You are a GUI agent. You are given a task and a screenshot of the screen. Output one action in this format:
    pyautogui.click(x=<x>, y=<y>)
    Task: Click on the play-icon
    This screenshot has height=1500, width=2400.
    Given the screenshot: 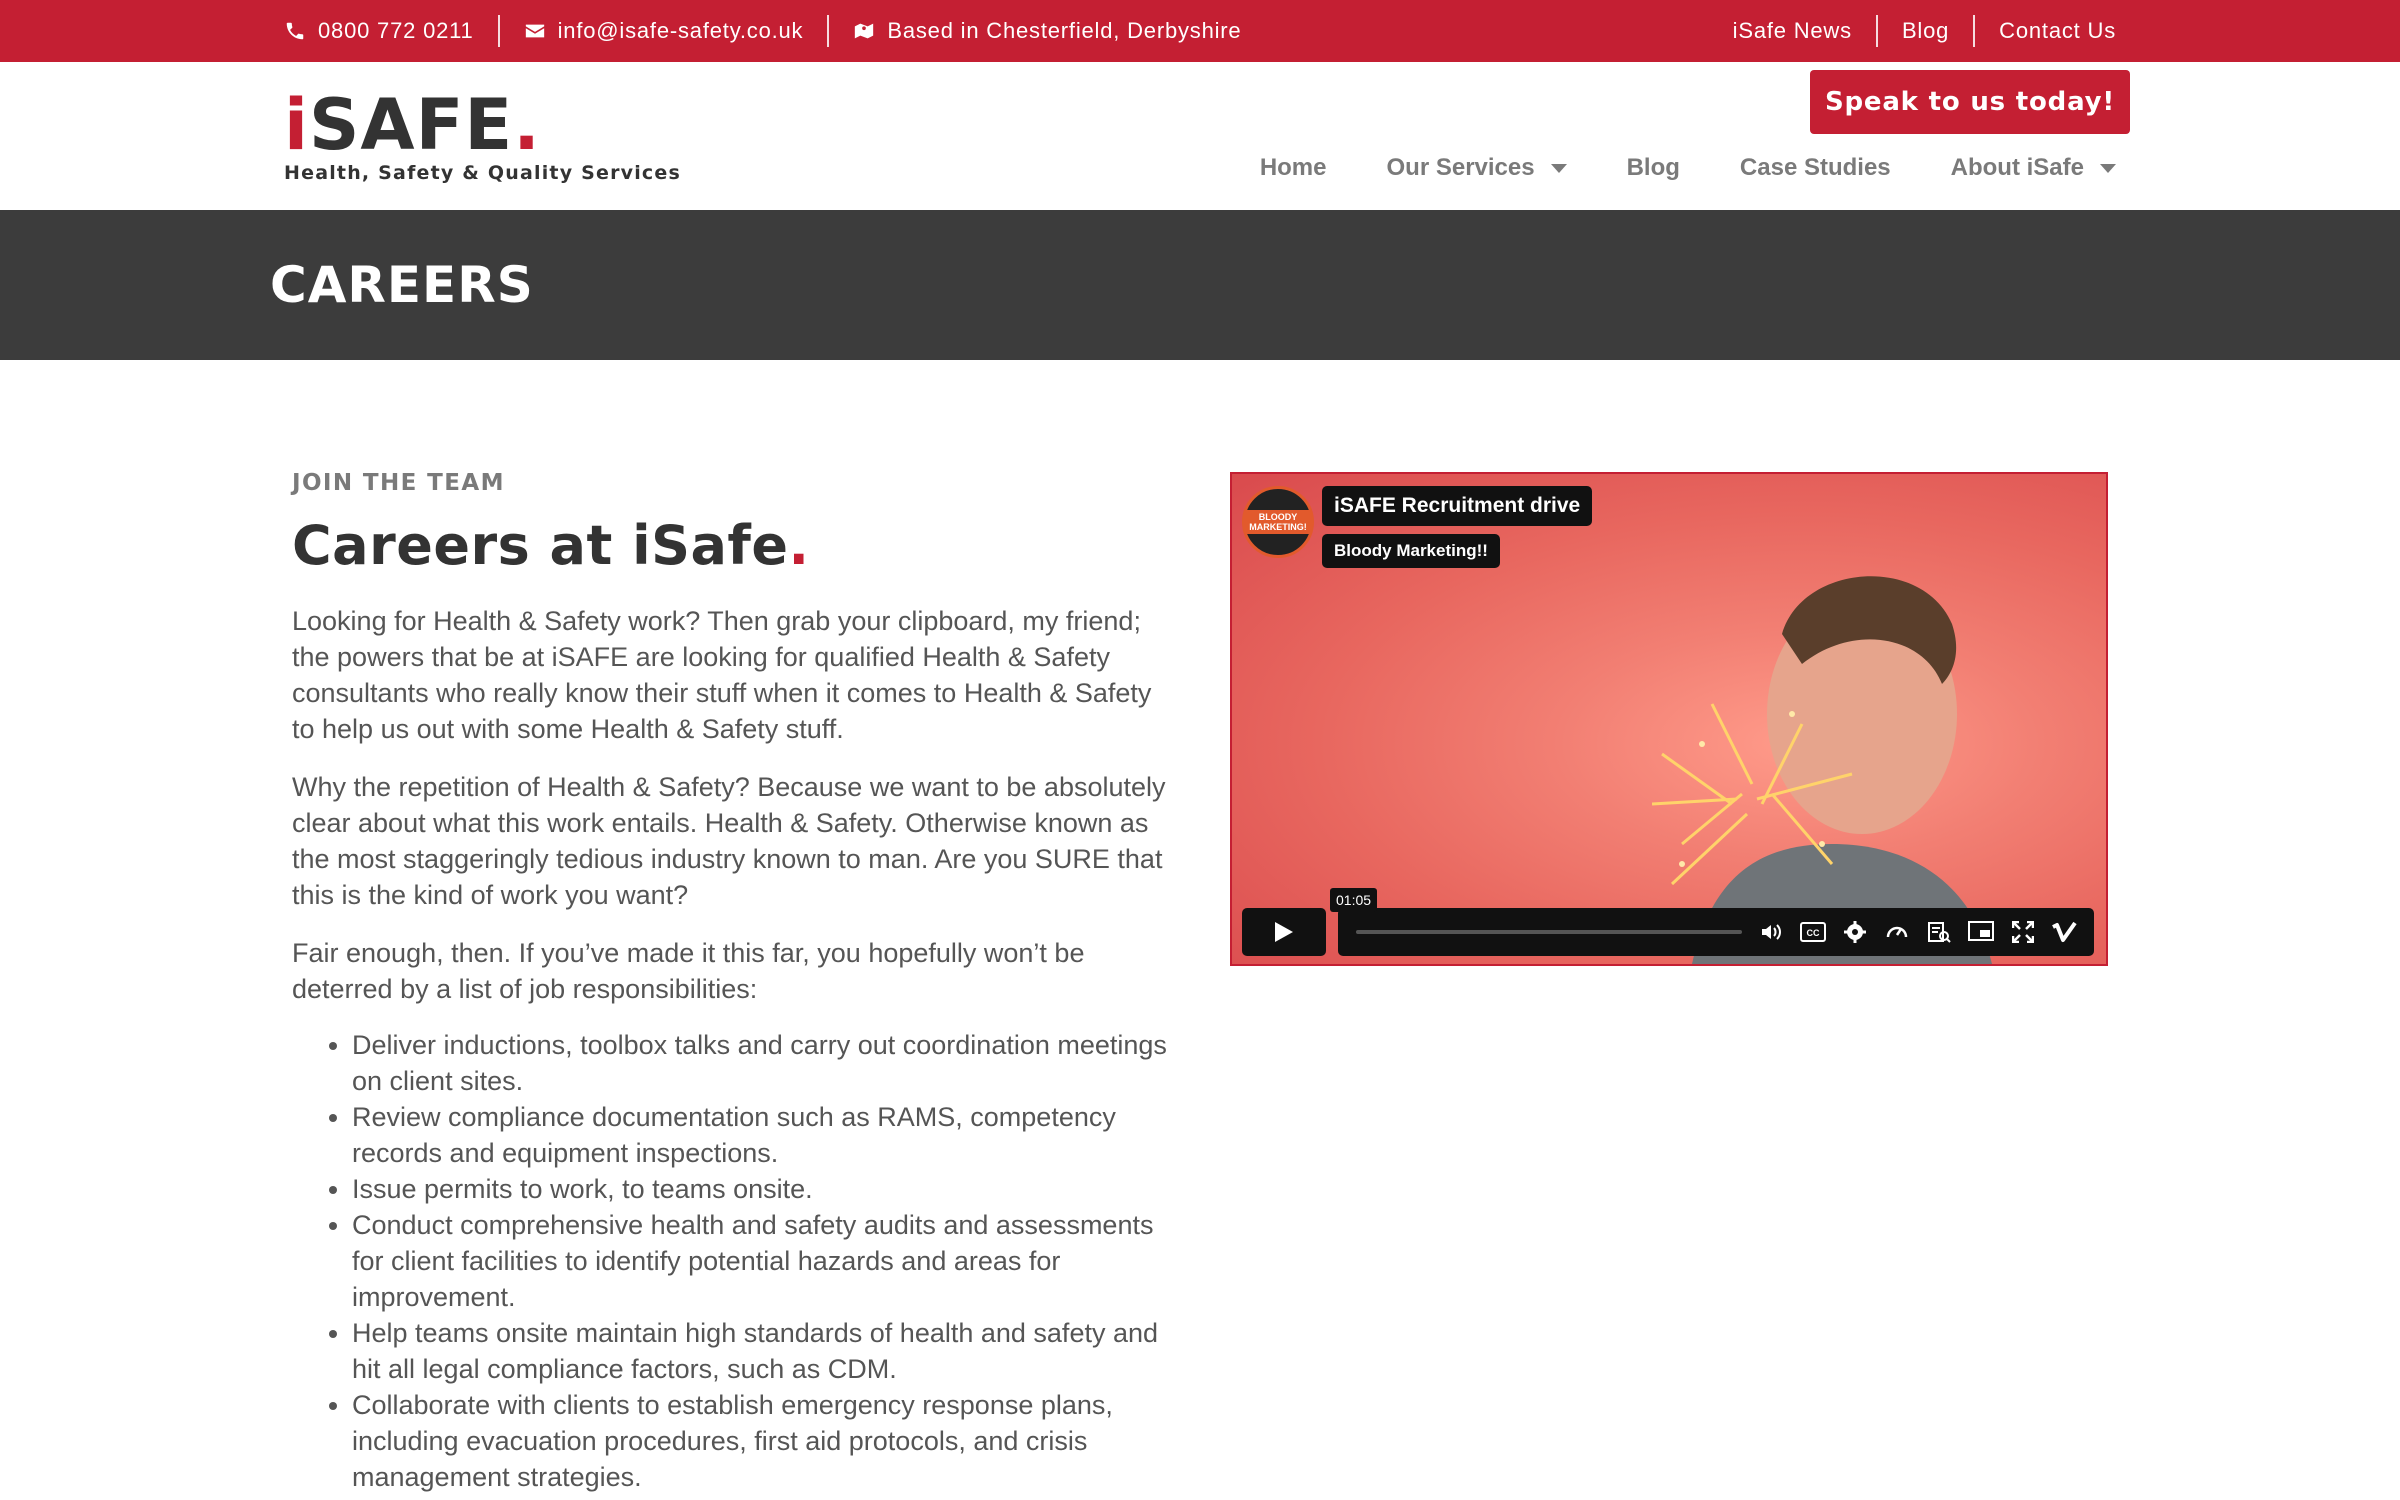 What is the action you would take?
    pyautogui.click(x=1284, y=932)
    